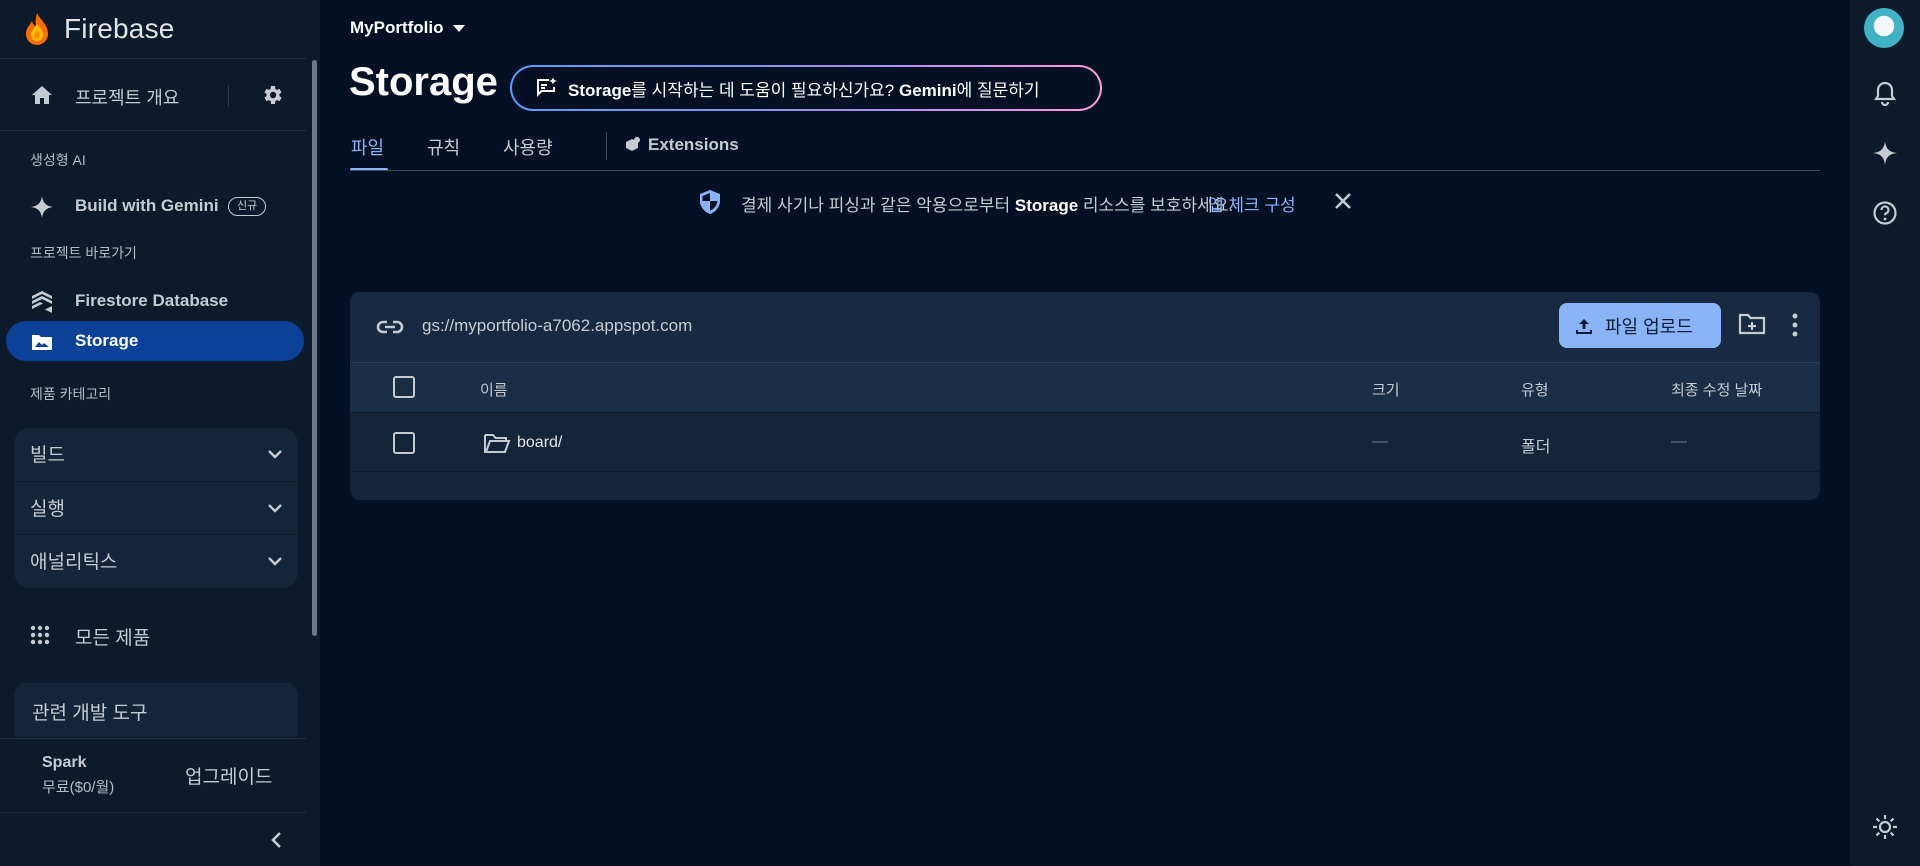 The height and width of the screenshot is (866, 1920). What do you see at coordinates (540, 442) in the screenshot?
I see `folder-name: board/` at bounding box center [540, 442].